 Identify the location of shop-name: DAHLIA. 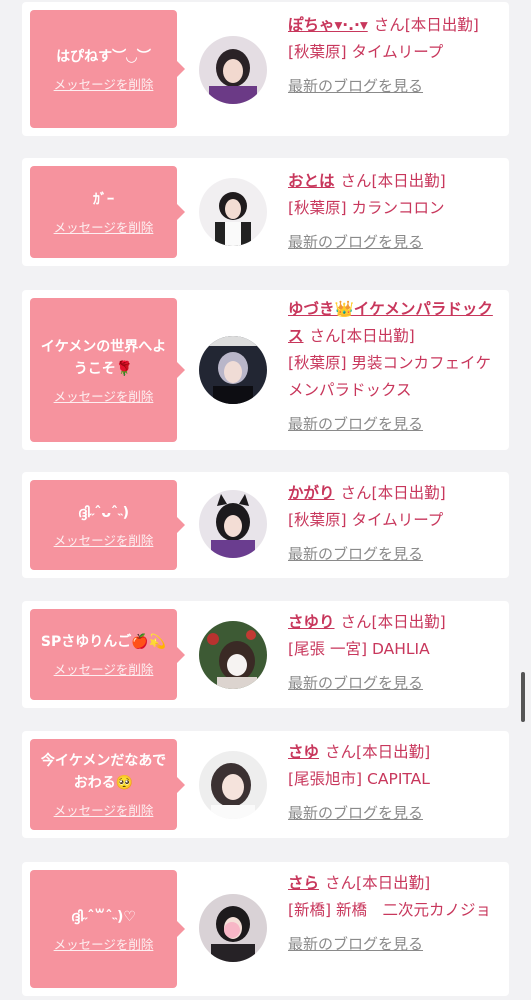
(400, 649).